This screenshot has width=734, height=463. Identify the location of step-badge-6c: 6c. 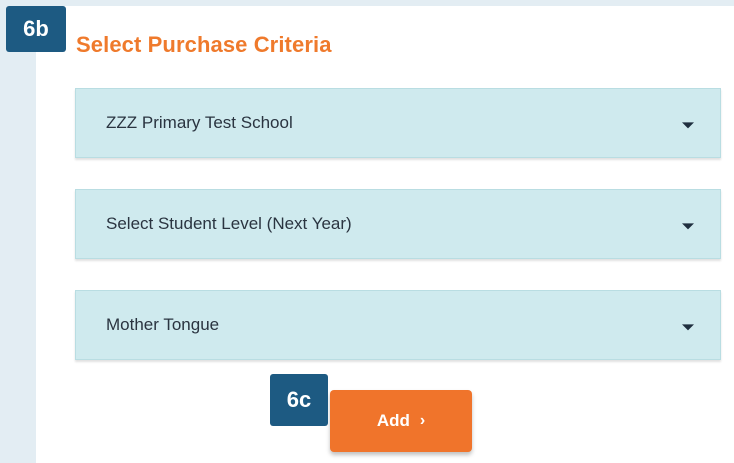
(299, 400).